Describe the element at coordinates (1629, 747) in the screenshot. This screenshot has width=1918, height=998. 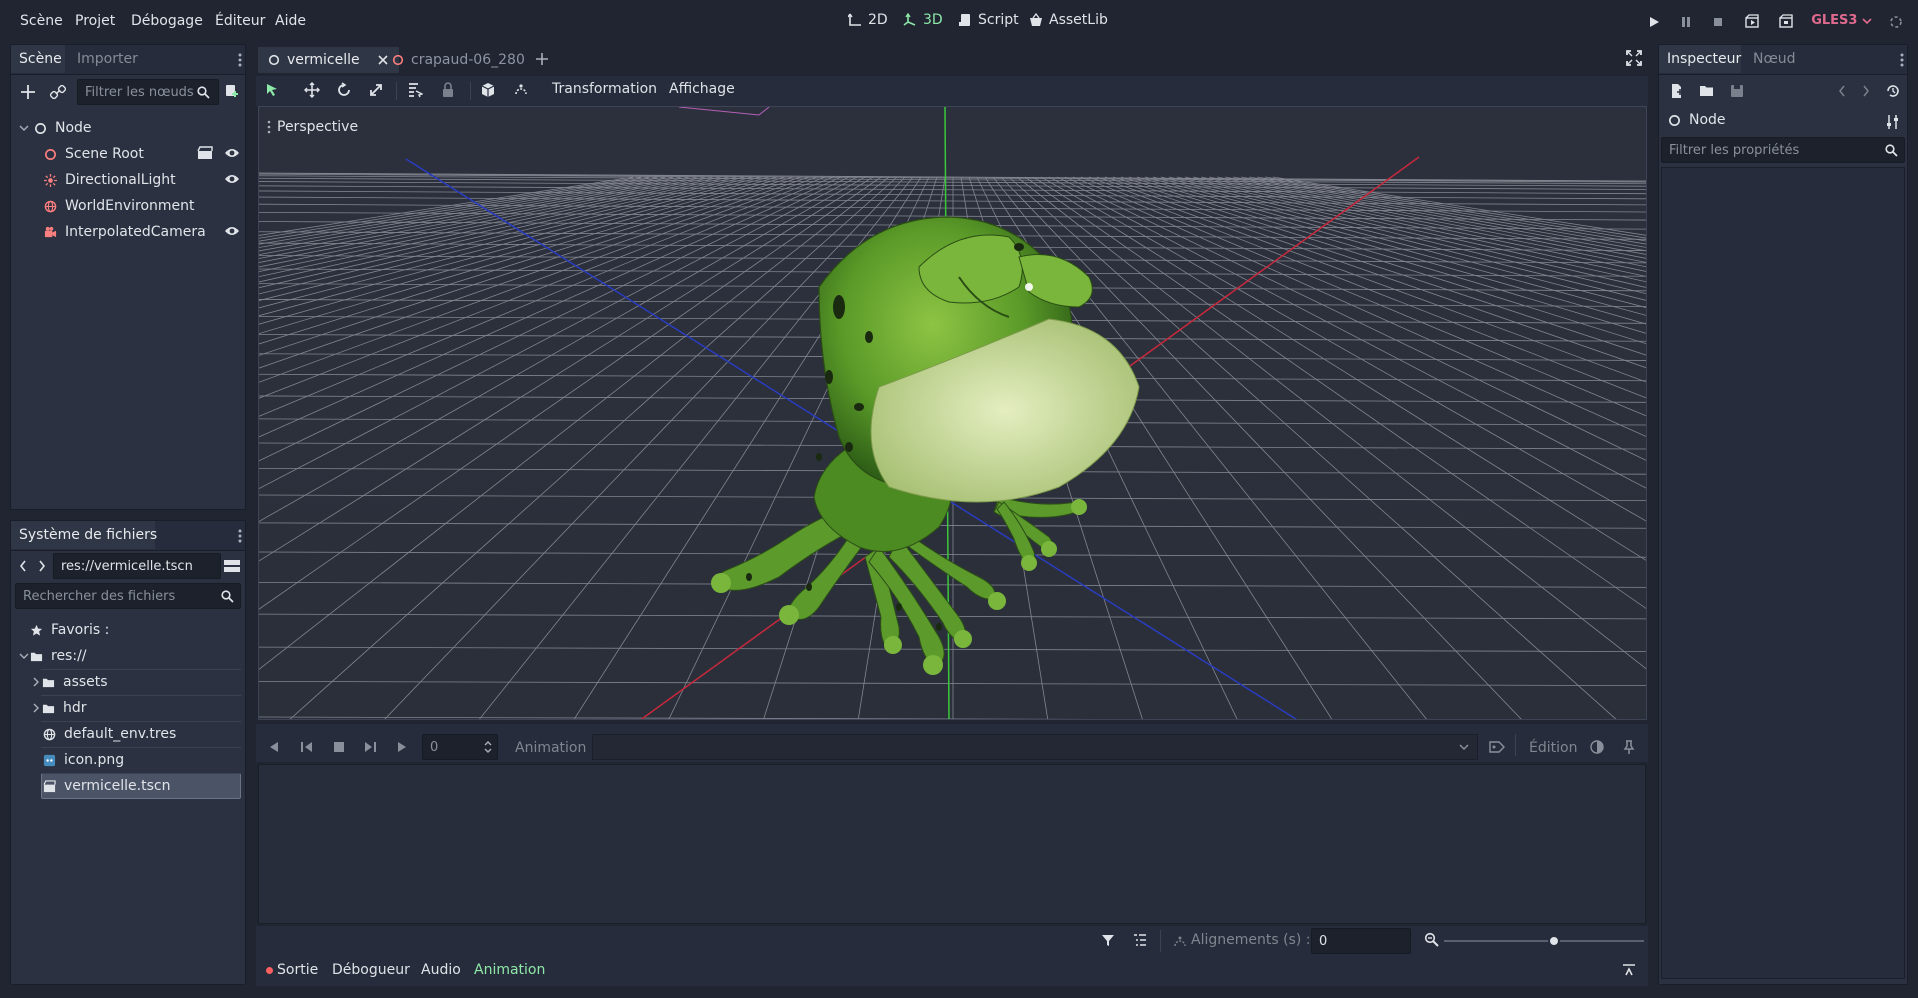
I see `pin-icon` at that location.